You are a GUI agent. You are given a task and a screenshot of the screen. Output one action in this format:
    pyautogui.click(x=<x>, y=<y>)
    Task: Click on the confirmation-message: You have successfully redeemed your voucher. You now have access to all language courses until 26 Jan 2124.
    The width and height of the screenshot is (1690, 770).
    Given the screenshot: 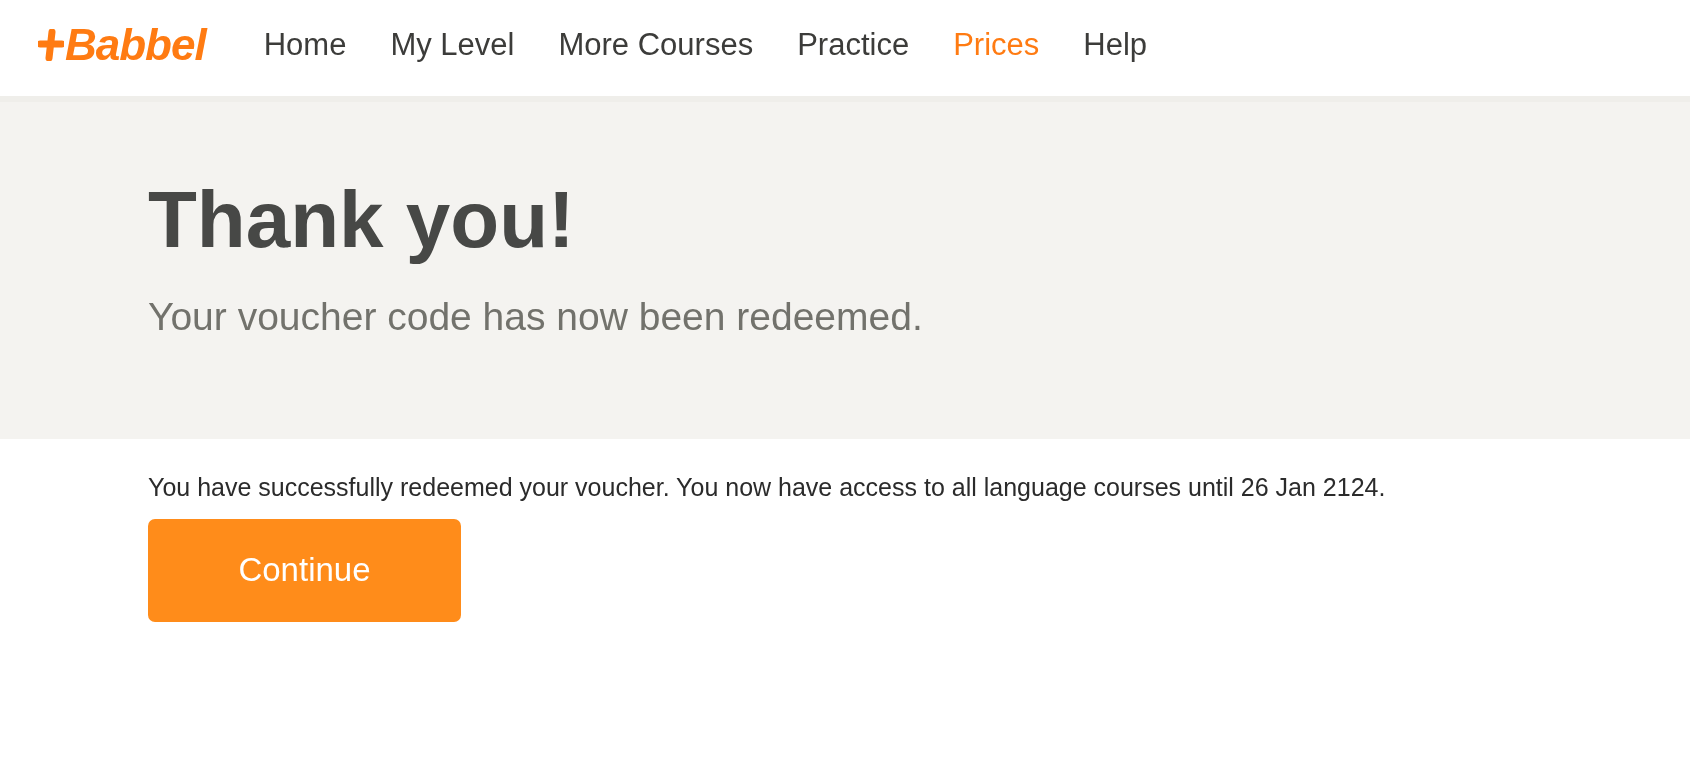 What is the action you would take?
    pyautogui.click(x=767, y=487)
    